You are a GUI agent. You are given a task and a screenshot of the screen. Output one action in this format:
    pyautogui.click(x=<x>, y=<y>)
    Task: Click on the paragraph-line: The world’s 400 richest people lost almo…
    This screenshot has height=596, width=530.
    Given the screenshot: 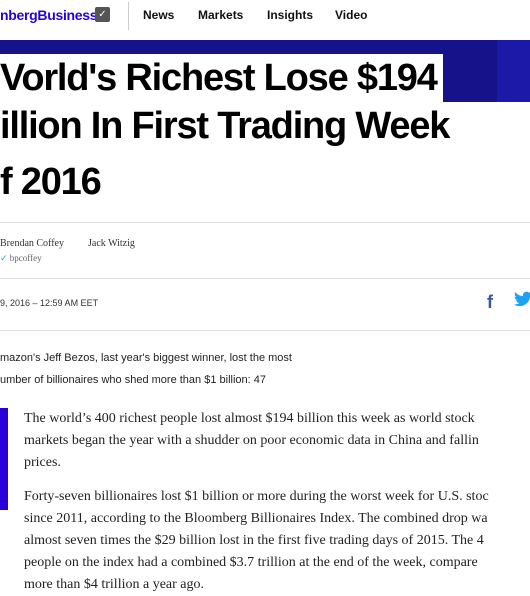 What is the action you would take?
    pyautogui.click(x=249, y=418)
    